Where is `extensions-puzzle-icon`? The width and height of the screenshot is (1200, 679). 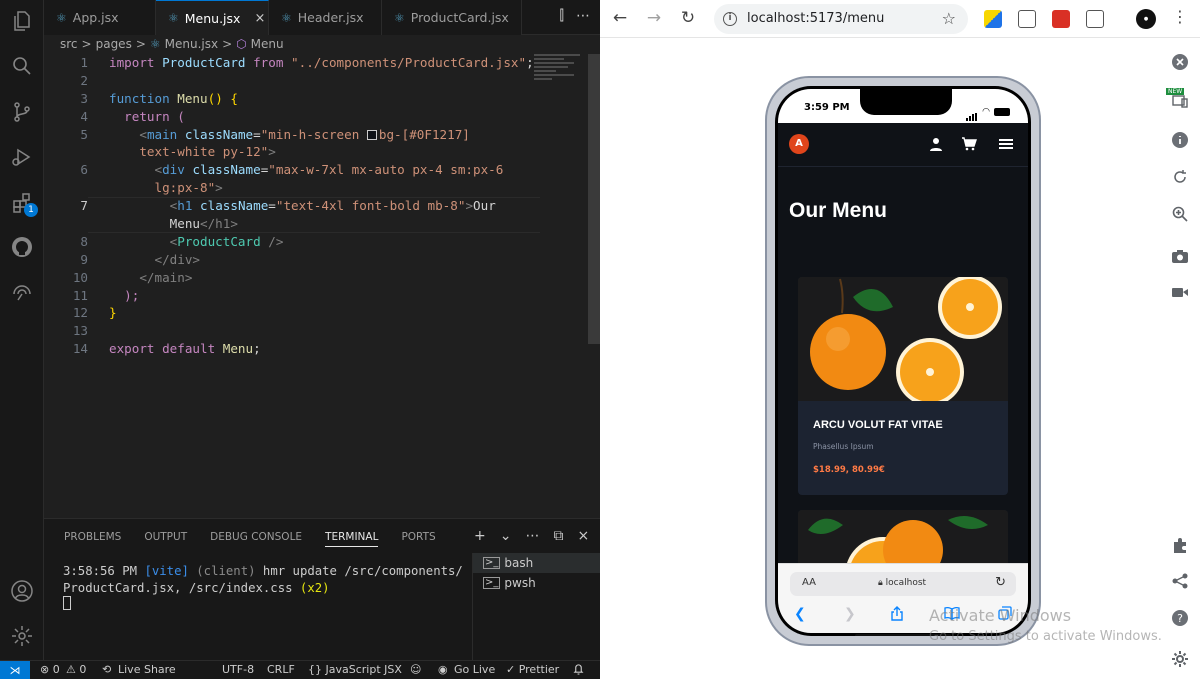
extensions-puzzle-icon is located at coordinates (1095, 19).